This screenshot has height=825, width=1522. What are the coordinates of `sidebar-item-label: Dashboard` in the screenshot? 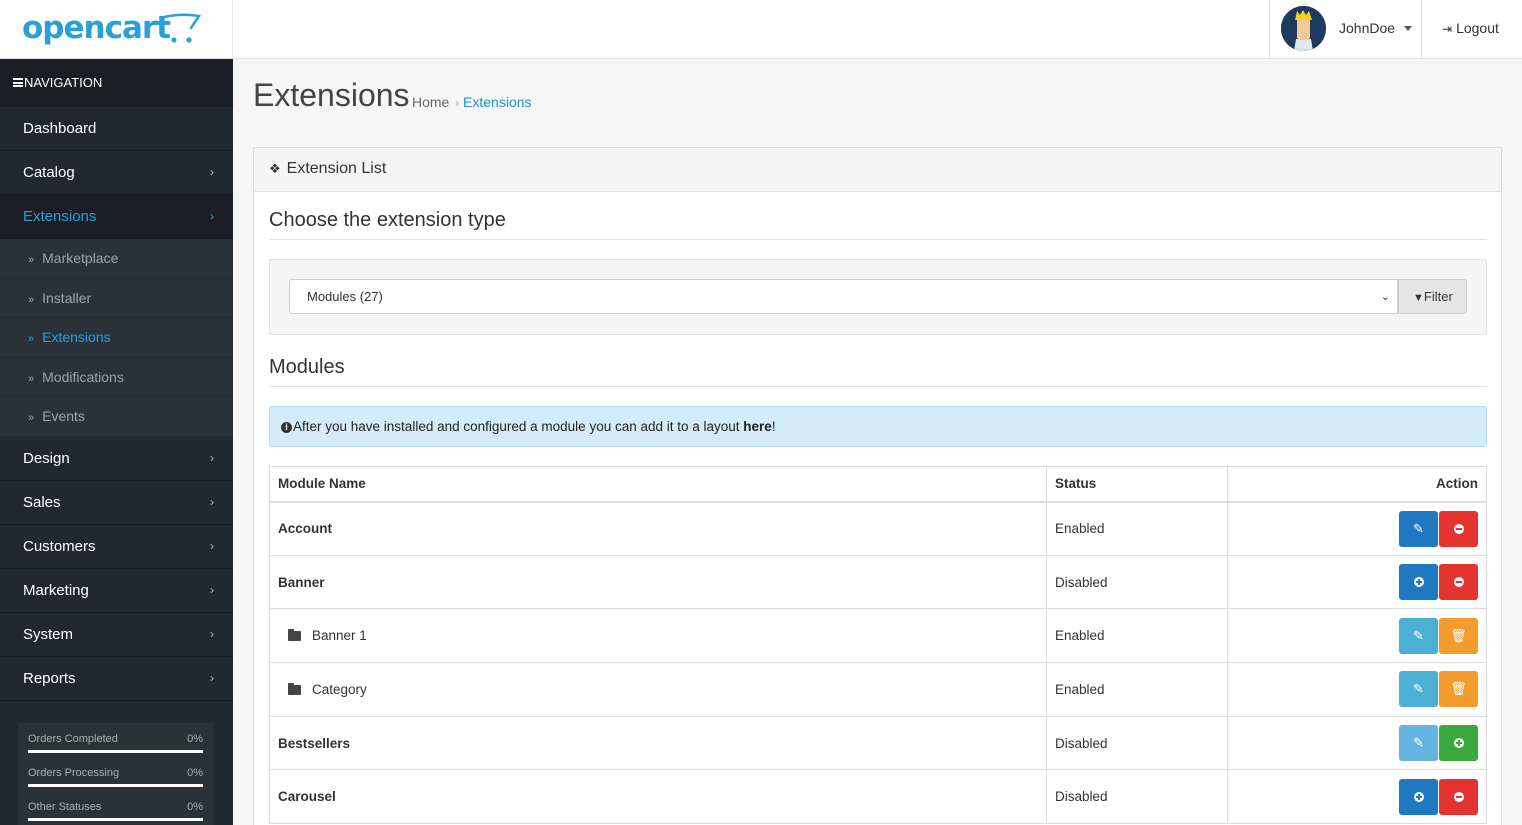 It's located at (60, 128).